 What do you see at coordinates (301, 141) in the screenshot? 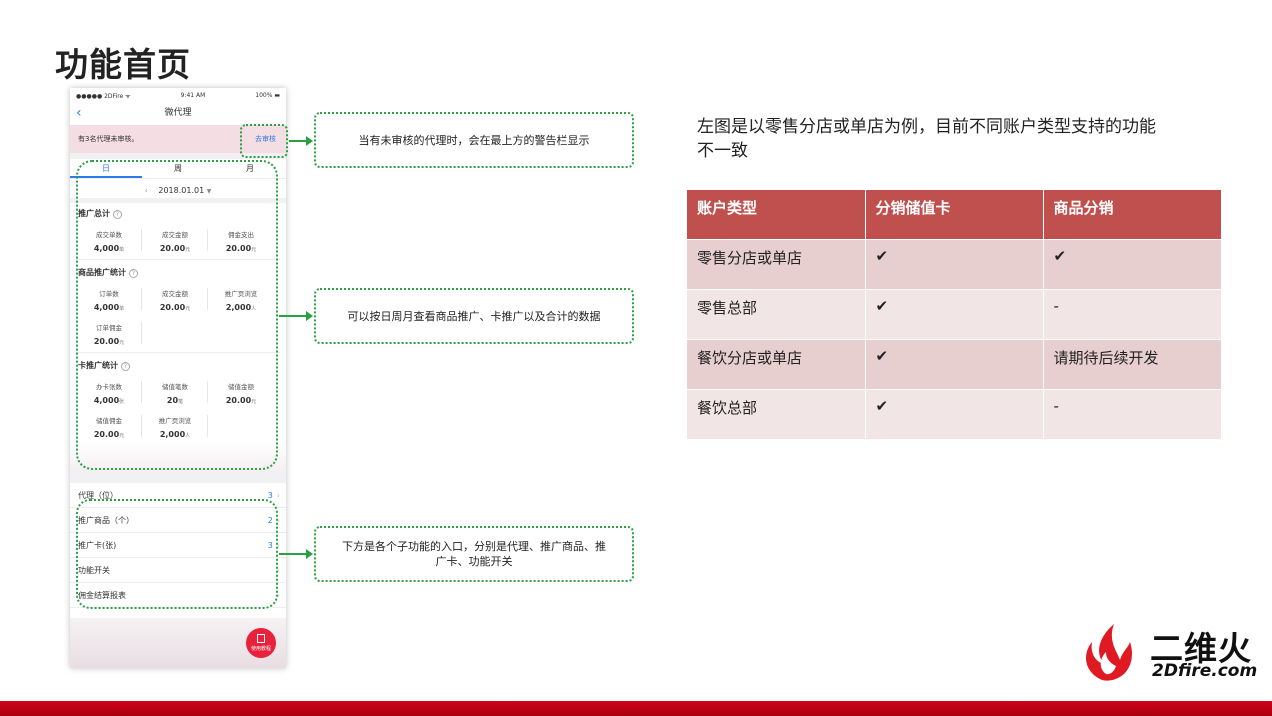
I see `arrow-to-alert-callout` at bounding box center [301, 141].